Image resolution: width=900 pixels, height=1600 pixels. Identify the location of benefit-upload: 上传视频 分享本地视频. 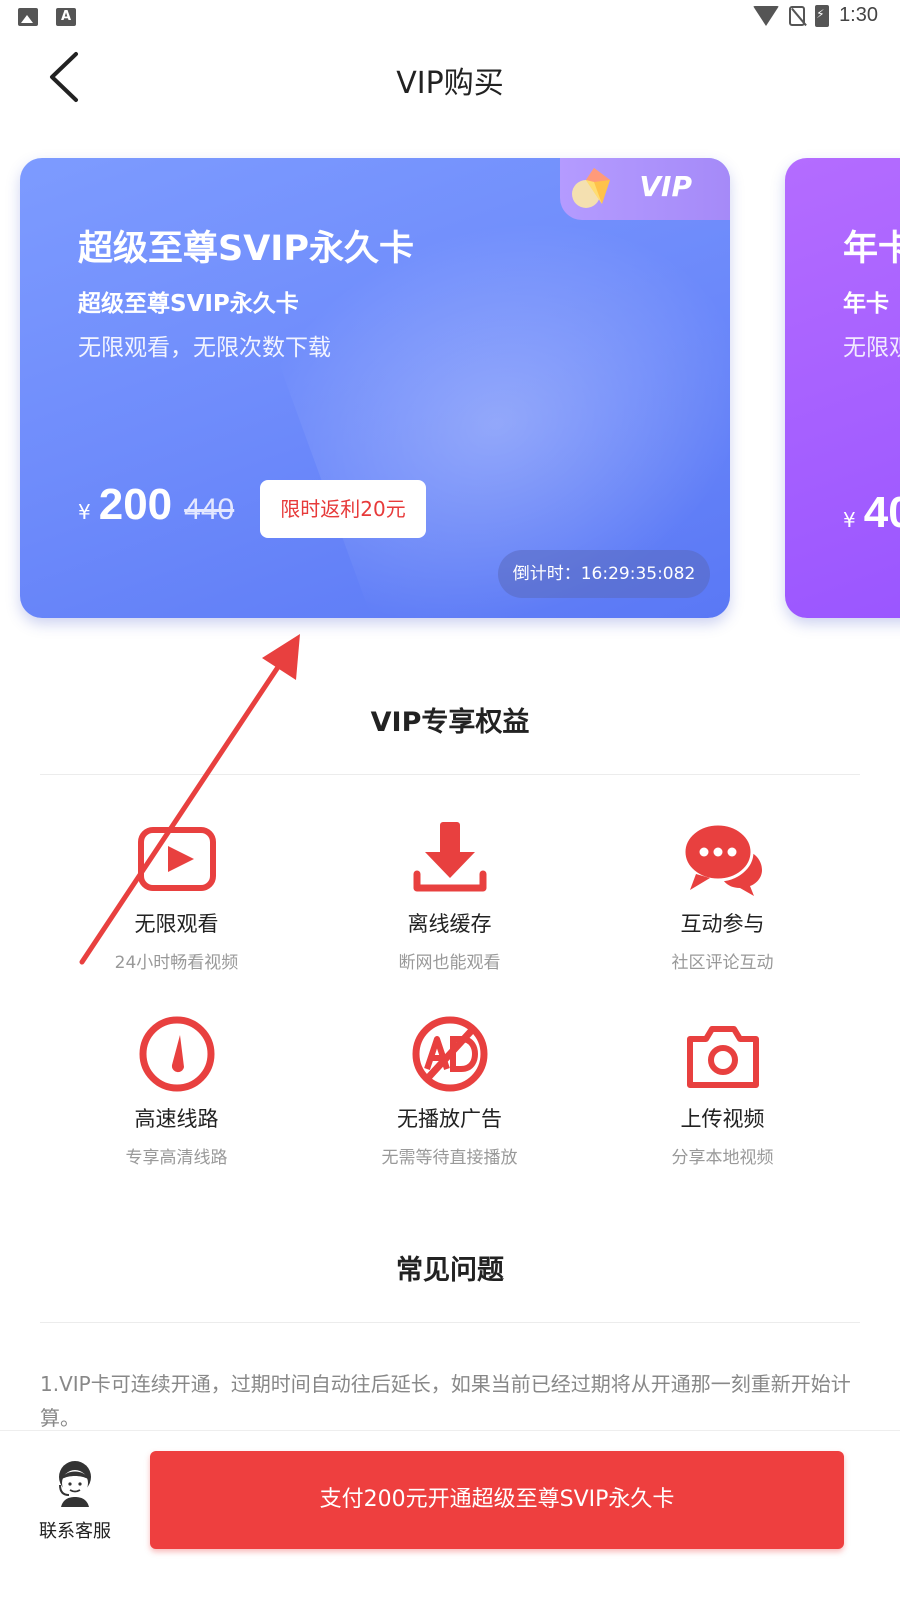
(722, 1090).